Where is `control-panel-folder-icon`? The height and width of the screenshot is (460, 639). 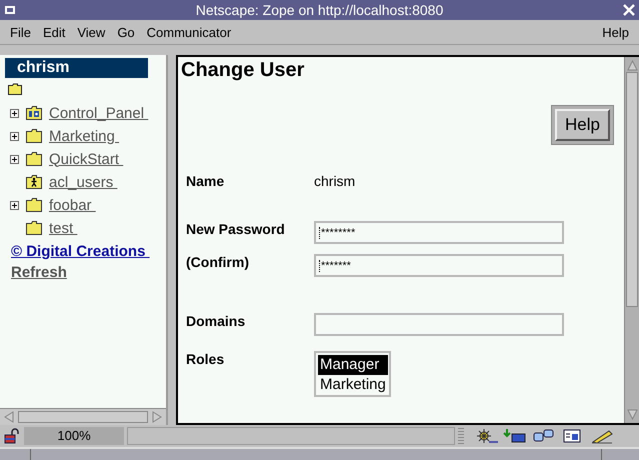
control-panel-folder-icon is located at coordinates (34, 113).